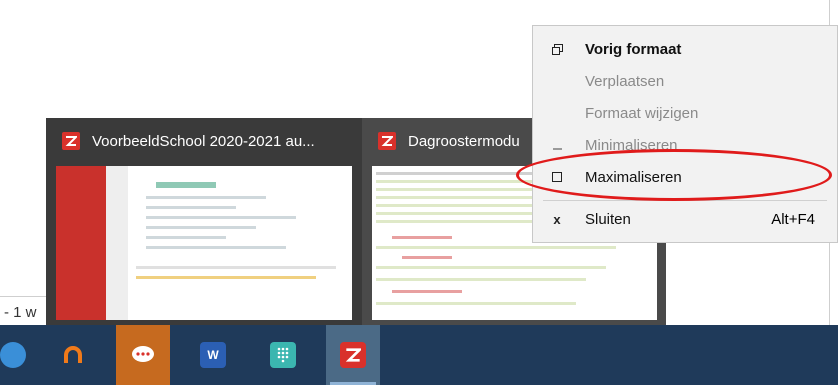  I want to click on thumbnail-preview, so click(204, 243).